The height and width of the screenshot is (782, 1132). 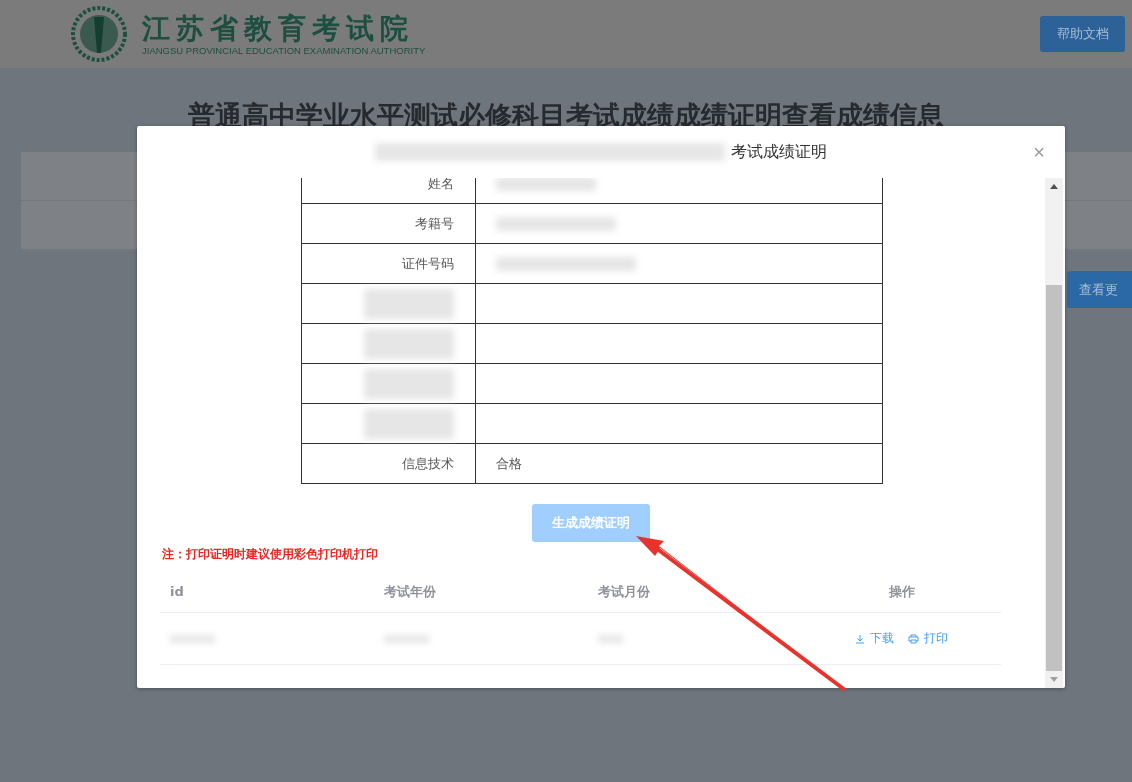 What do you see at coordinates (389, 463) in the screenshot?
I see `field-label: 信息技术` at bounding box center [389, 463].